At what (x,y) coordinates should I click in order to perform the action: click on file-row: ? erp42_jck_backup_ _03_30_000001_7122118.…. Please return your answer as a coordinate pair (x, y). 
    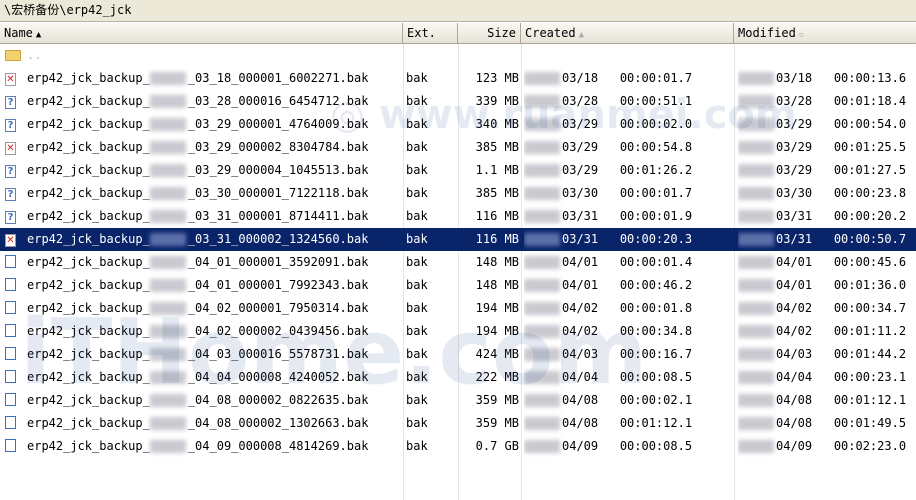
    Looking at the image, I should click on (458, 193).